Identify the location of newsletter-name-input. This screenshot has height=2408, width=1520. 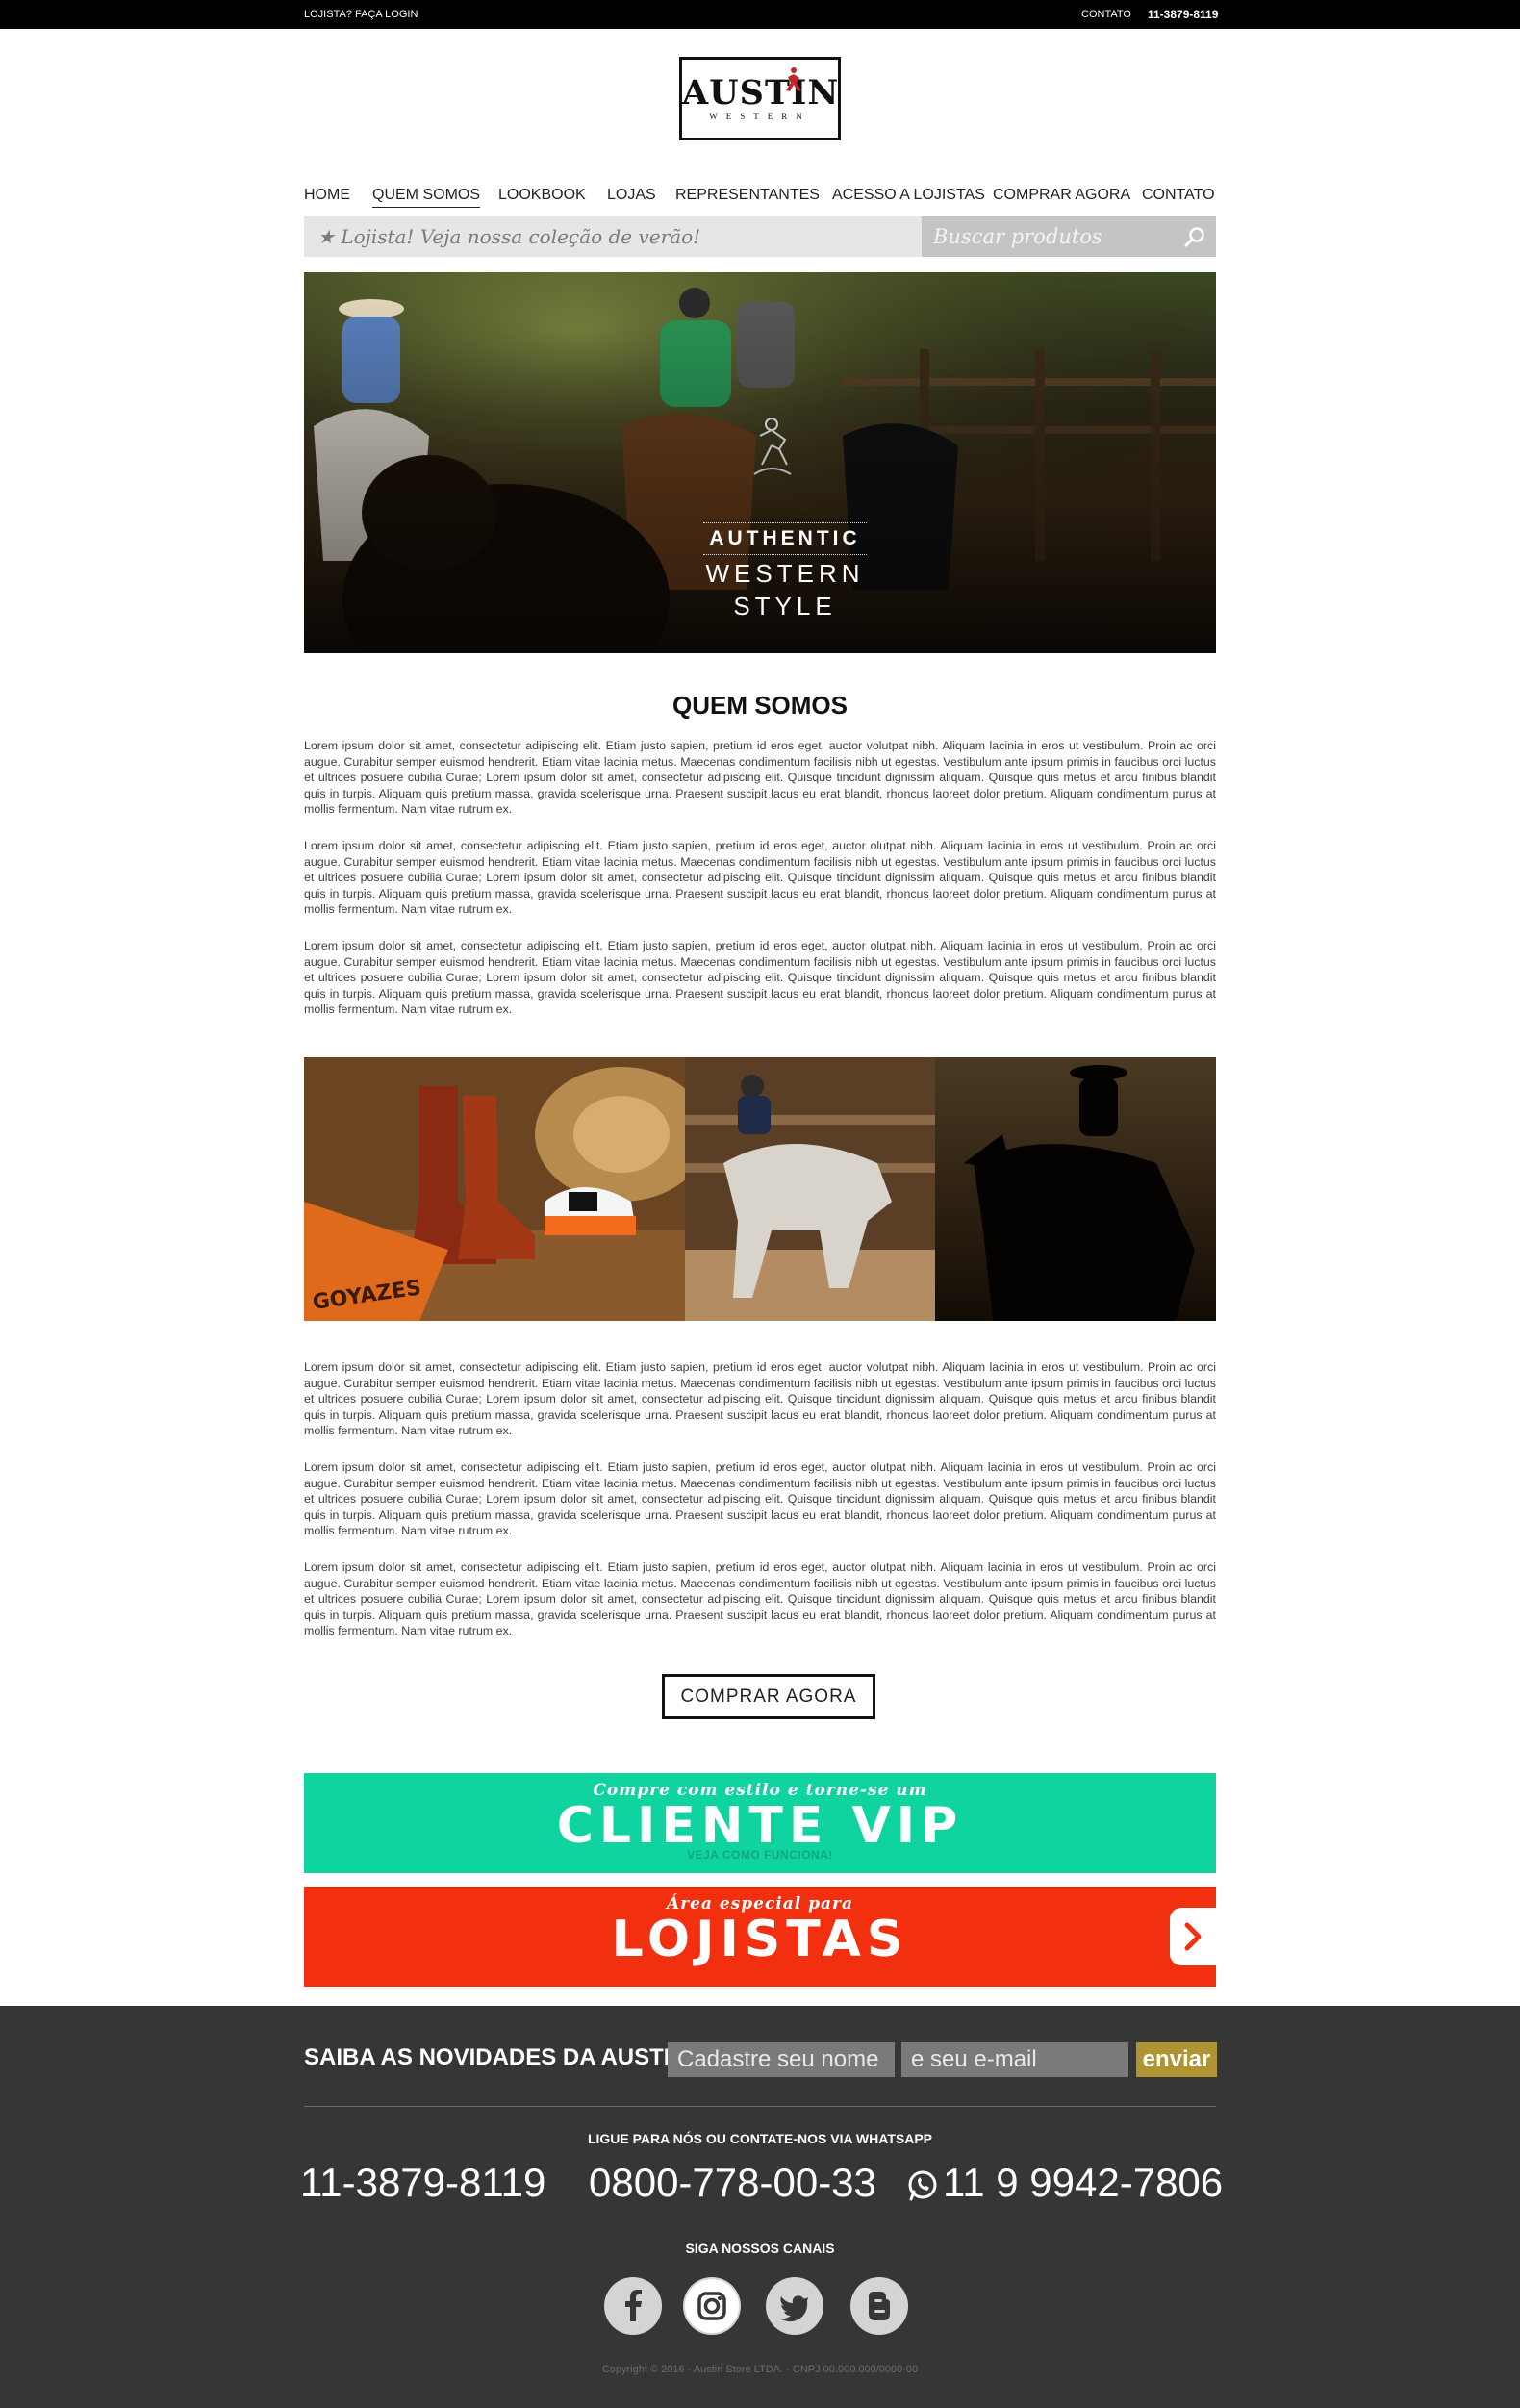
(781, 2059).